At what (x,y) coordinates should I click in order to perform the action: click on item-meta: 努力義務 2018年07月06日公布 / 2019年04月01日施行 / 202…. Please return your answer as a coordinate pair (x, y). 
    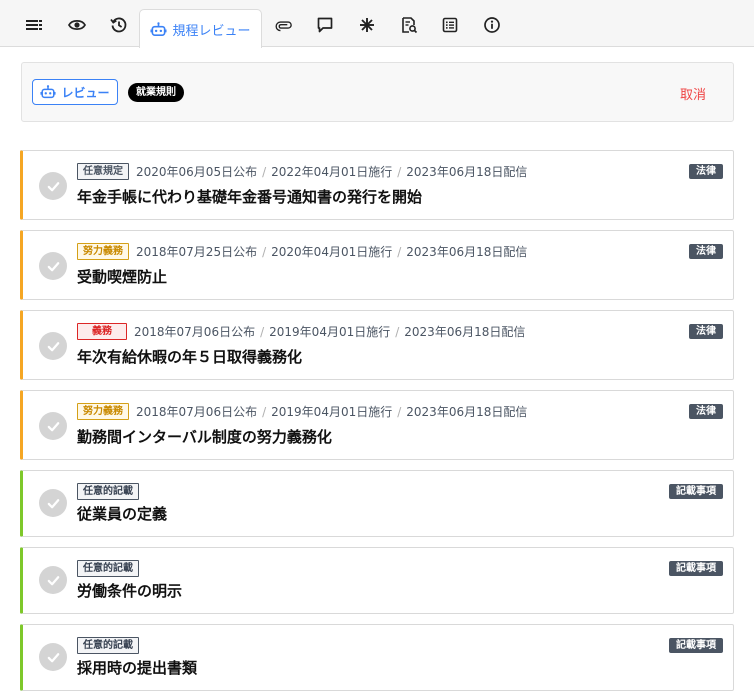
    Looking at the image, I should click on (302, 411).